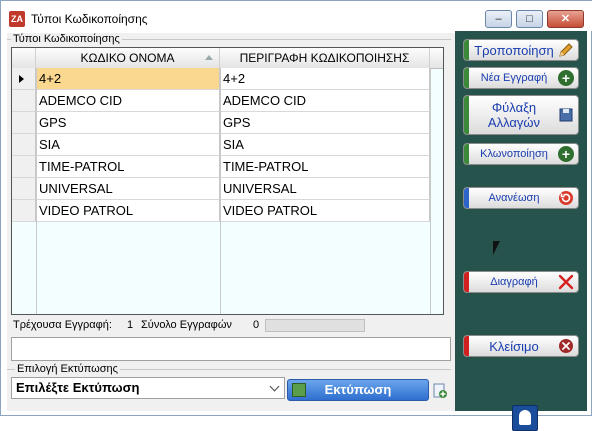 The image size is (594, 431). What do you see at coordinates (256, 325) in the screenshot?
I see `total-records-value: 0` at bounding box center [256, 325].